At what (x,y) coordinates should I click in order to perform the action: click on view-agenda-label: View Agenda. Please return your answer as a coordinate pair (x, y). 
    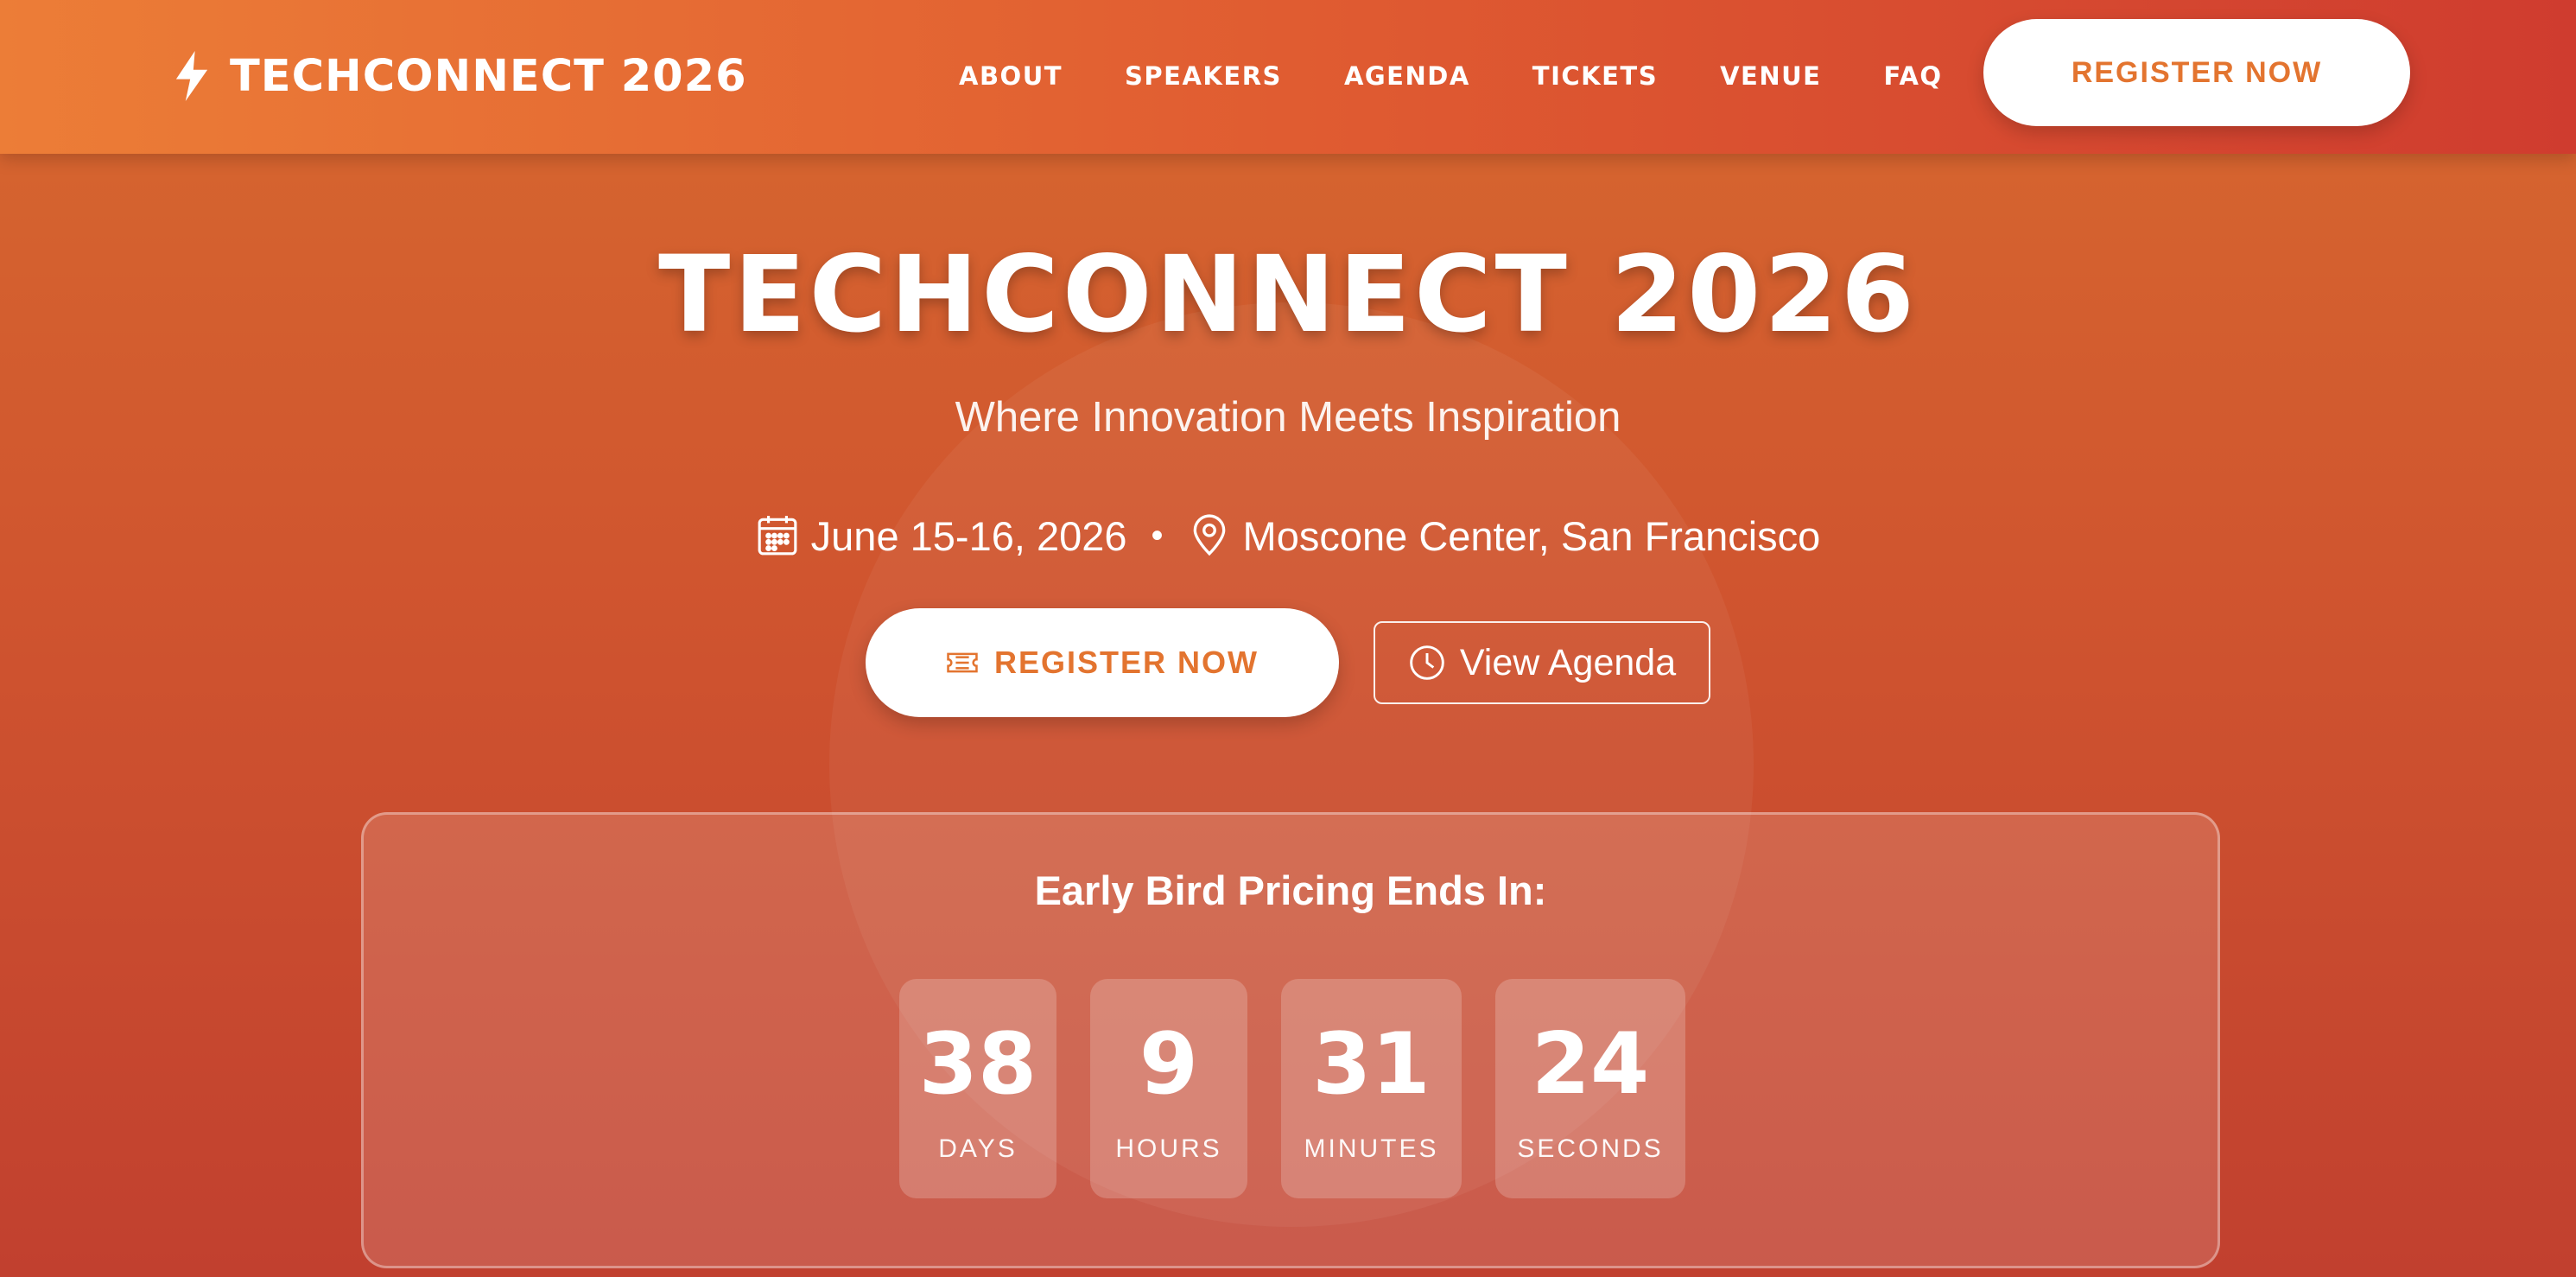
    Looking at the image, I should click on (1568, 662).